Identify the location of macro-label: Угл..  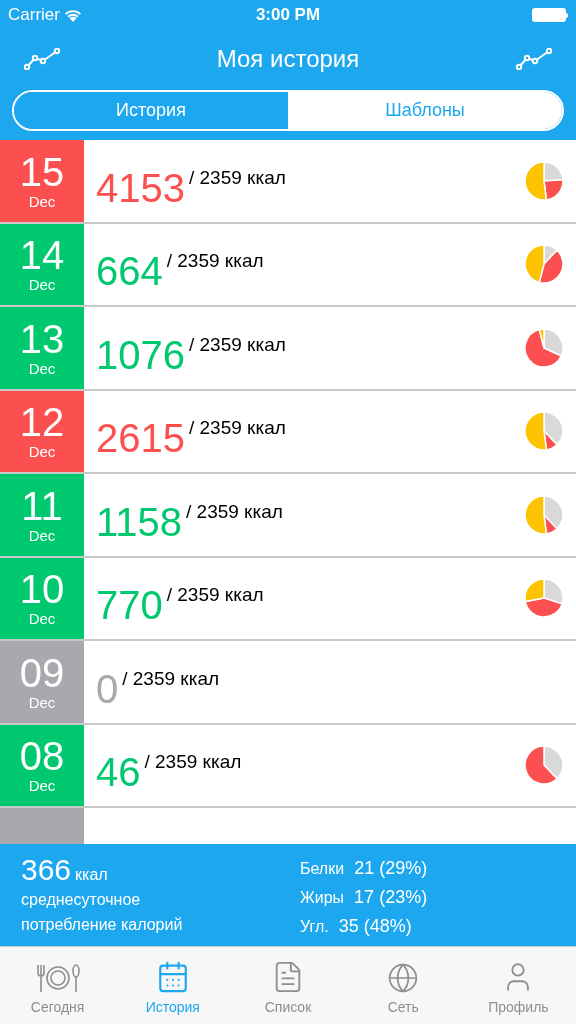
(314, 926).